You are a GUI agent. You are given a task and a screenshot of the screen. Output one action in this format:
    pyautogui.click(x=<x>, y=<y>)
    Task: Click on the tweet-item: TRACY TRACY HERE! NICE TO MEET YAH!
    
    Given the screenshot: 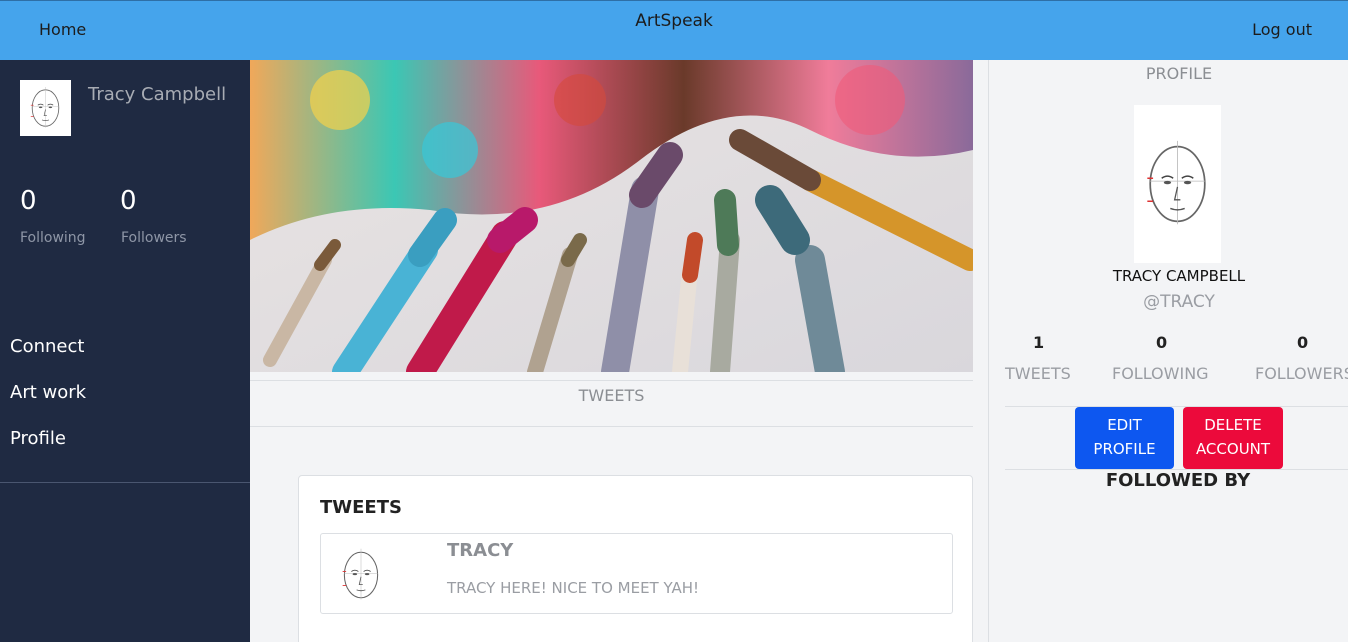 What is the action you would take?
    pyautogui.click(x=636, y=573)
    